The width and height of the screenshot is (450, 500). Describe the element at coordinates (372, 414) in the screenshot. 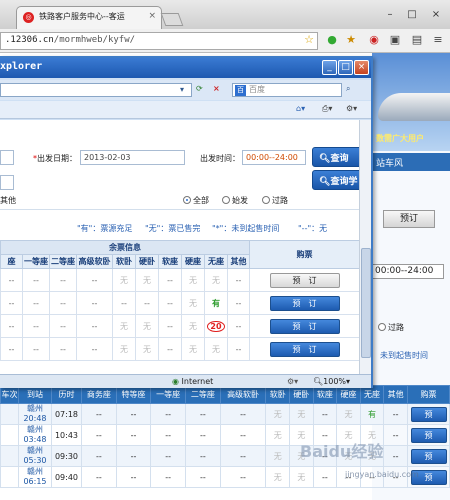

I see `seat-cell: 有` at that location.